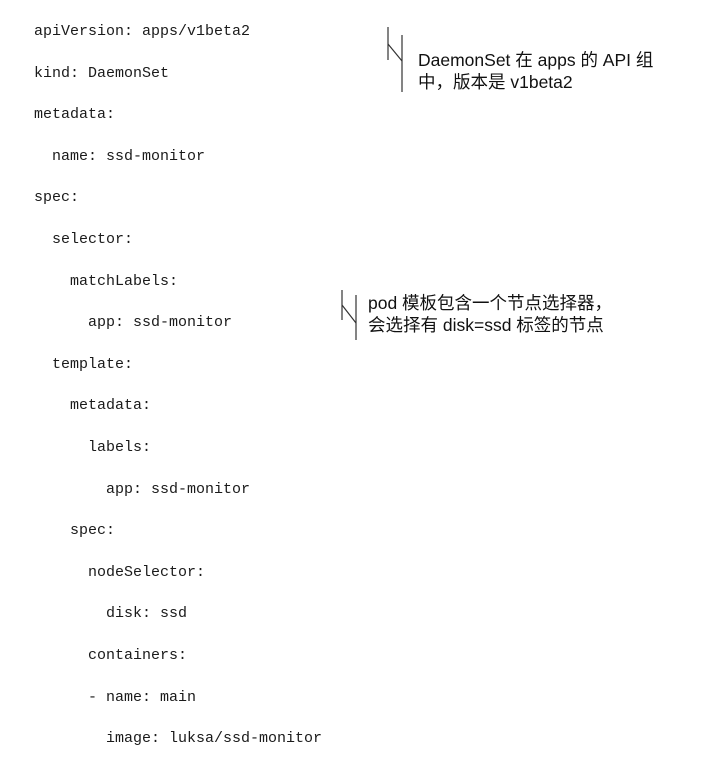  I want to click on code-line: nodeSelector:, so click(147, 572).